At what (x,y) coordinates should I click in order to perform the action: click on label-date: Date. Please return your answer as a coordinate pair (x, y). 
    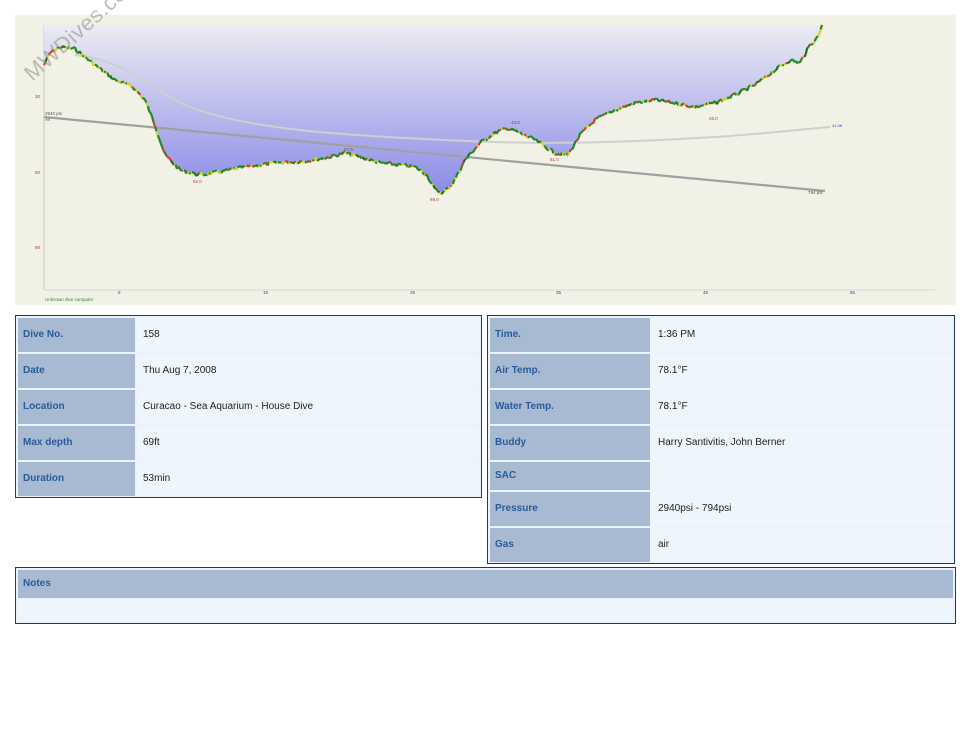
    Looking at the image, I should click on (76, 371).